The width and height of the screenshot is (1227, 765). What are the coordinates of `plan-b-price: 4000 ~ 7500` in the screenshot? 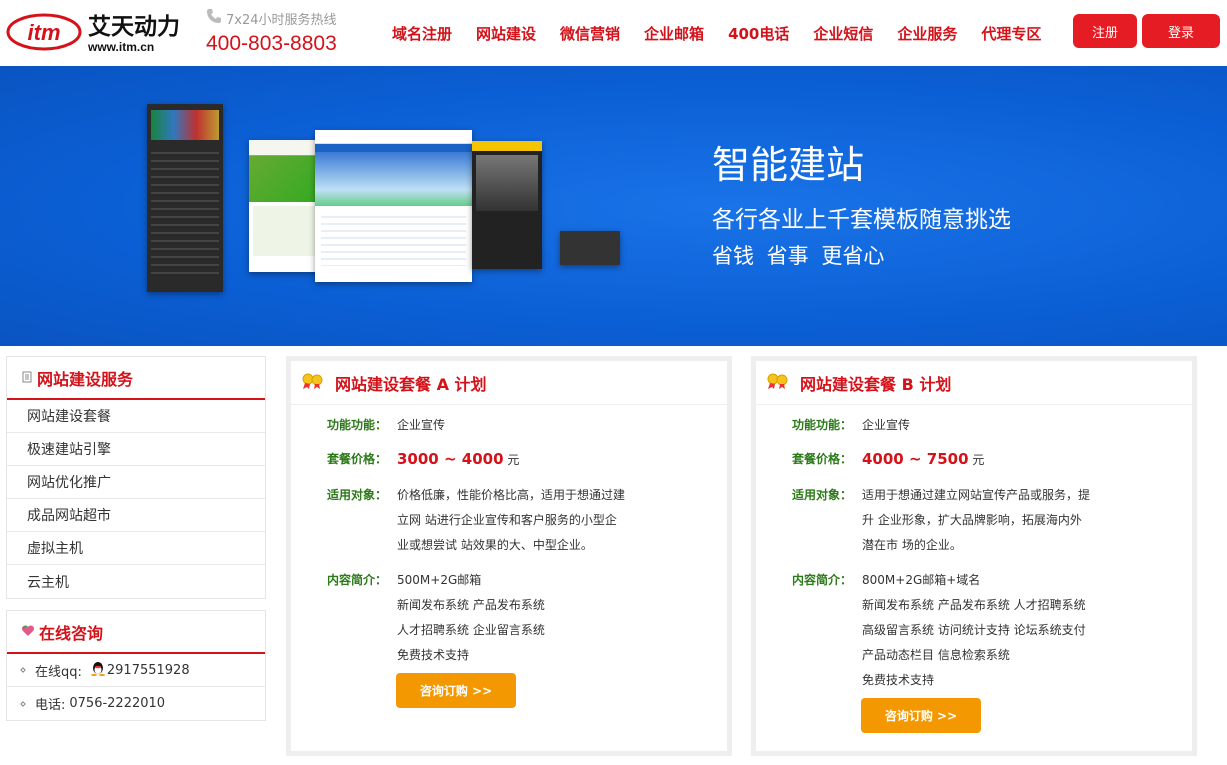 It's located at (915, 459).